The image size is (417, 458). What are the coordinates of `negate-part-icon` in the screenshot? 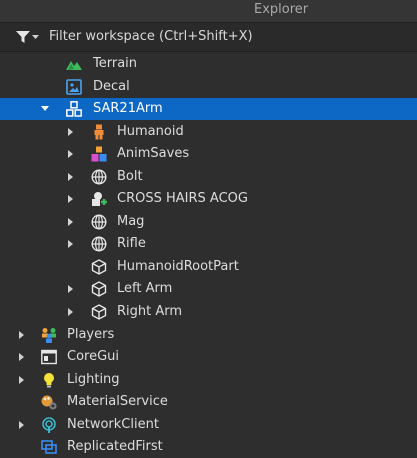 It's located at (99, 199).